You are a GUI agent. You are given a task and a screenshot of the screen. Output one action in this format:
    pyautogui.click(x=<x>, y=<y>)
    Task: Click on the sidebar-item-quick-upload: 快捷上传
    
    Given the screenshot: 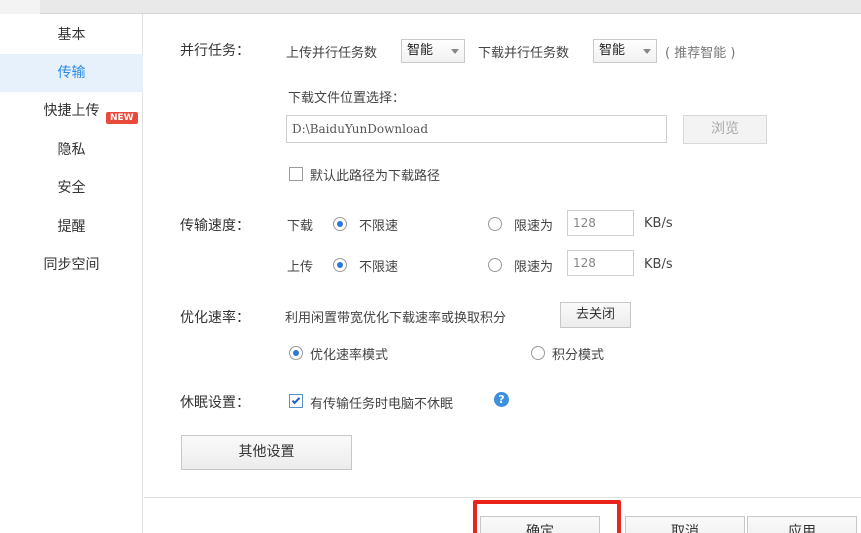 What is the action you would take?
    pyautogui.click(x=71, y=111)
    